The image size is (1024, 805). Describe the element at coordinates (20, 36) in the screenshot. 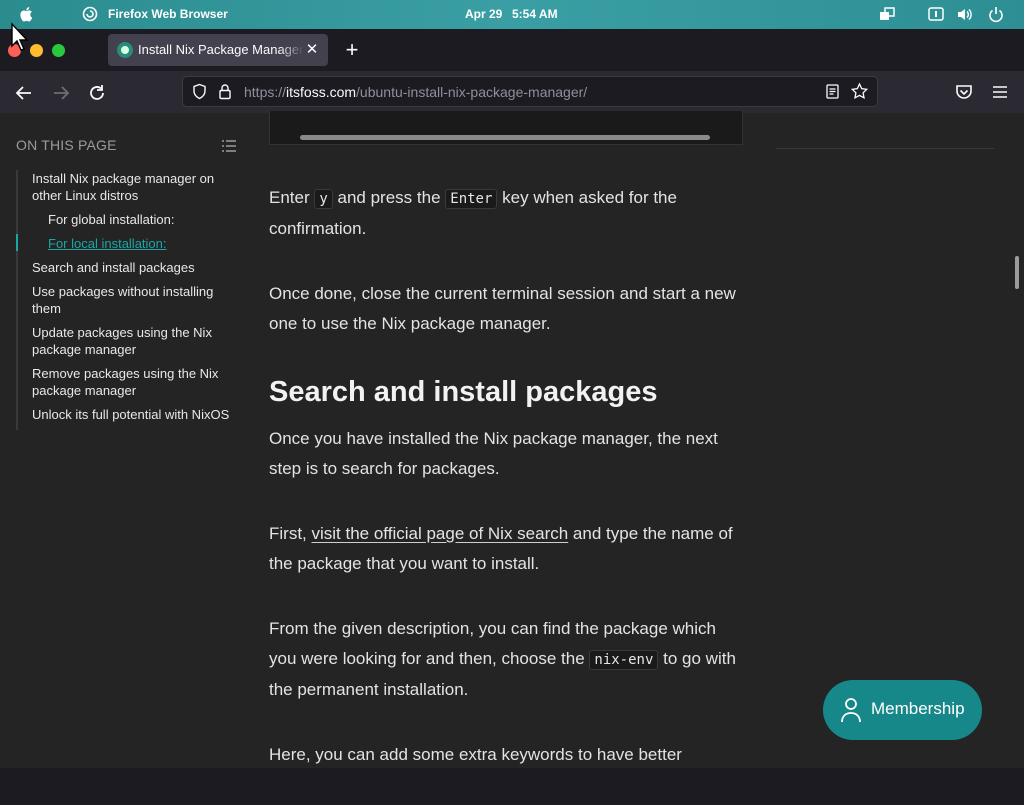

I see `mouse-cursor-icon` at that location.